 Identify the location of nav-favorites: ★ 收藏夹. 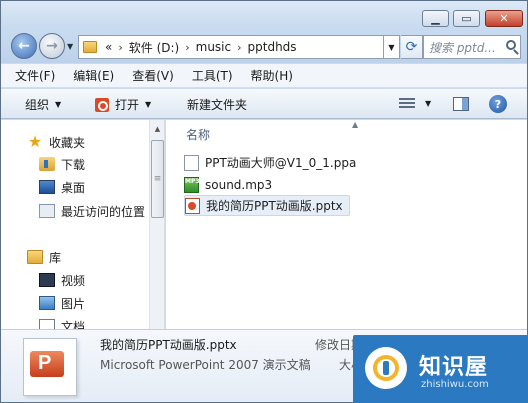
(56, 142).